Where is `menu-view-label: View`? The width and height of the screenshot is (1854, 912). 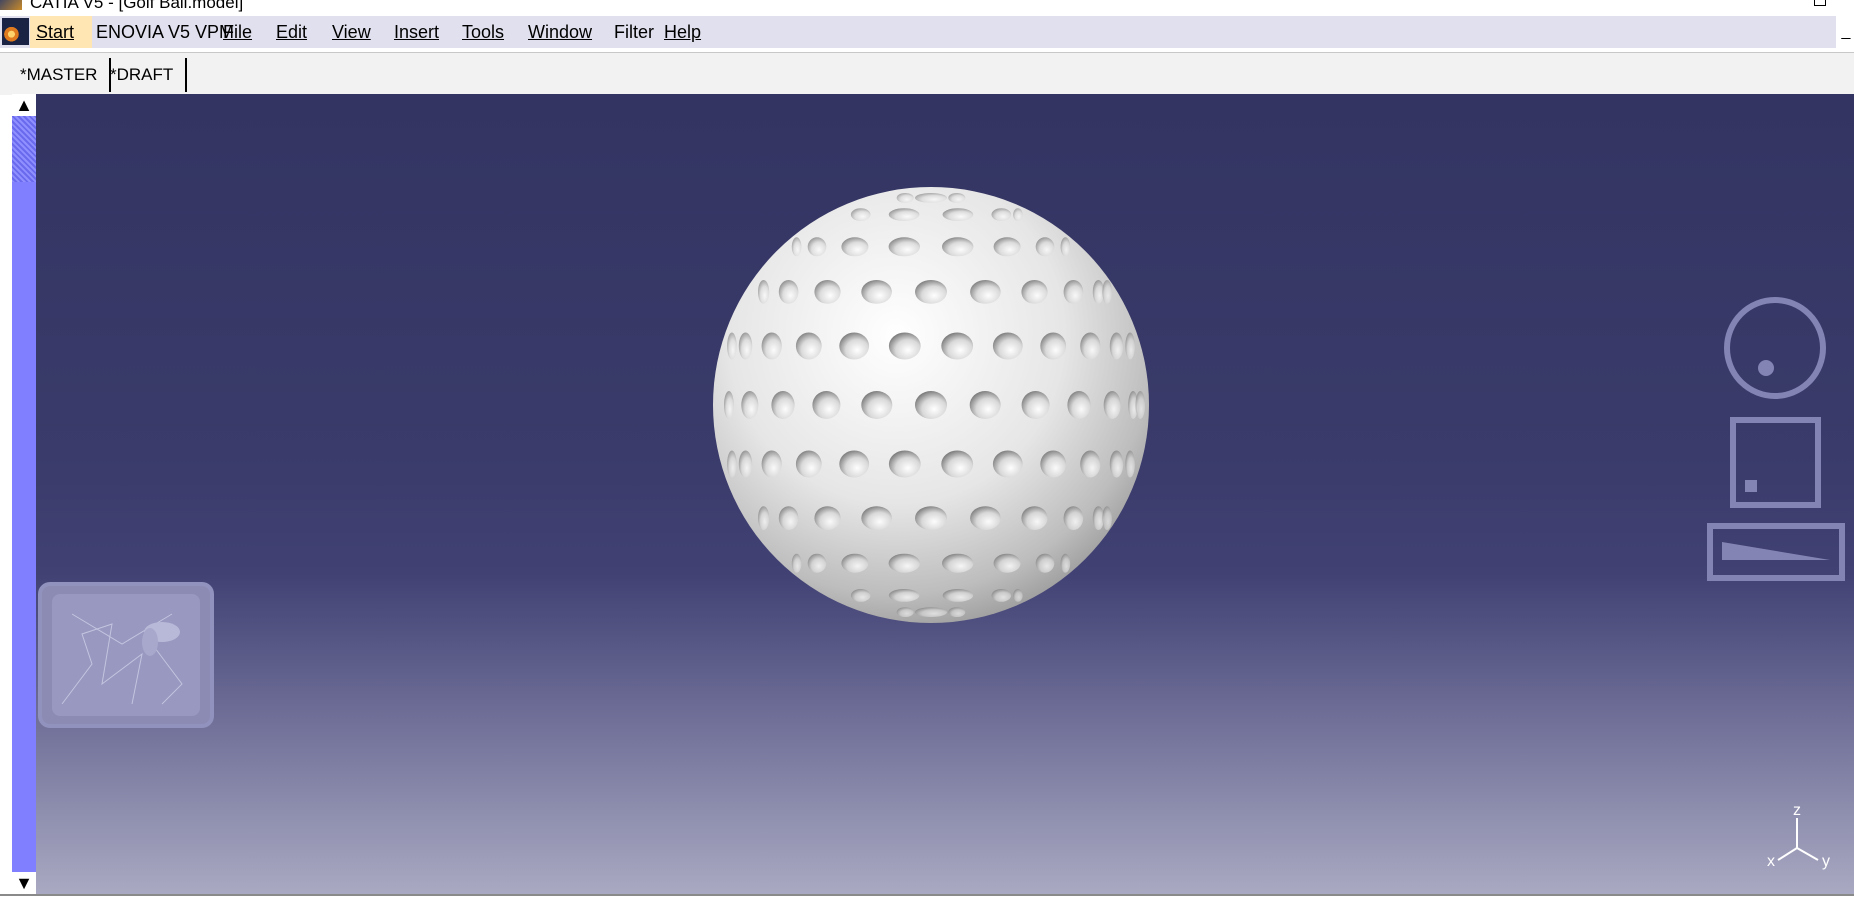
menu-view-label: View is located at coordinates (351, 32).